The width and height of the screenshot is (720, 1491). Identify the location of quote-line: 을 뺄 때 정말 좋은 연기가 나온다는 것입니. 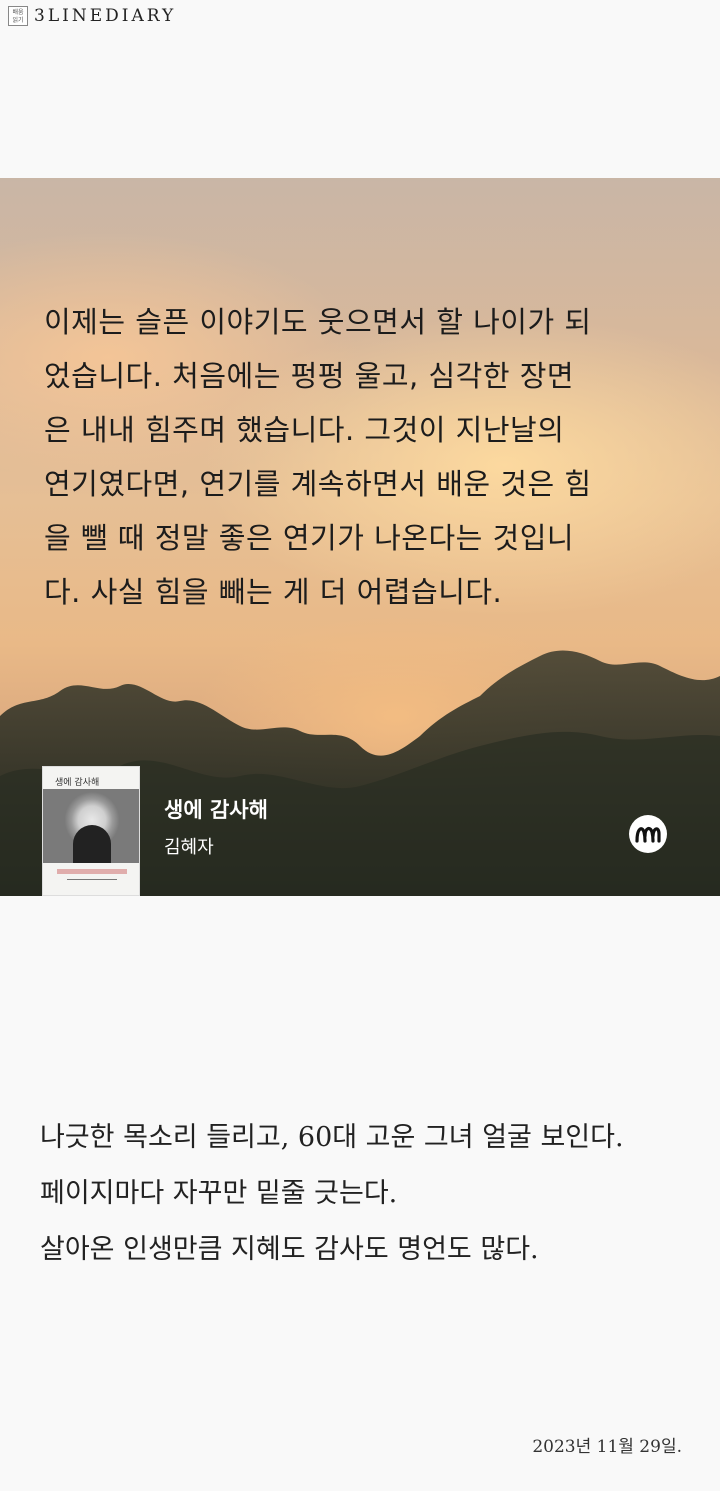
(309, 538).